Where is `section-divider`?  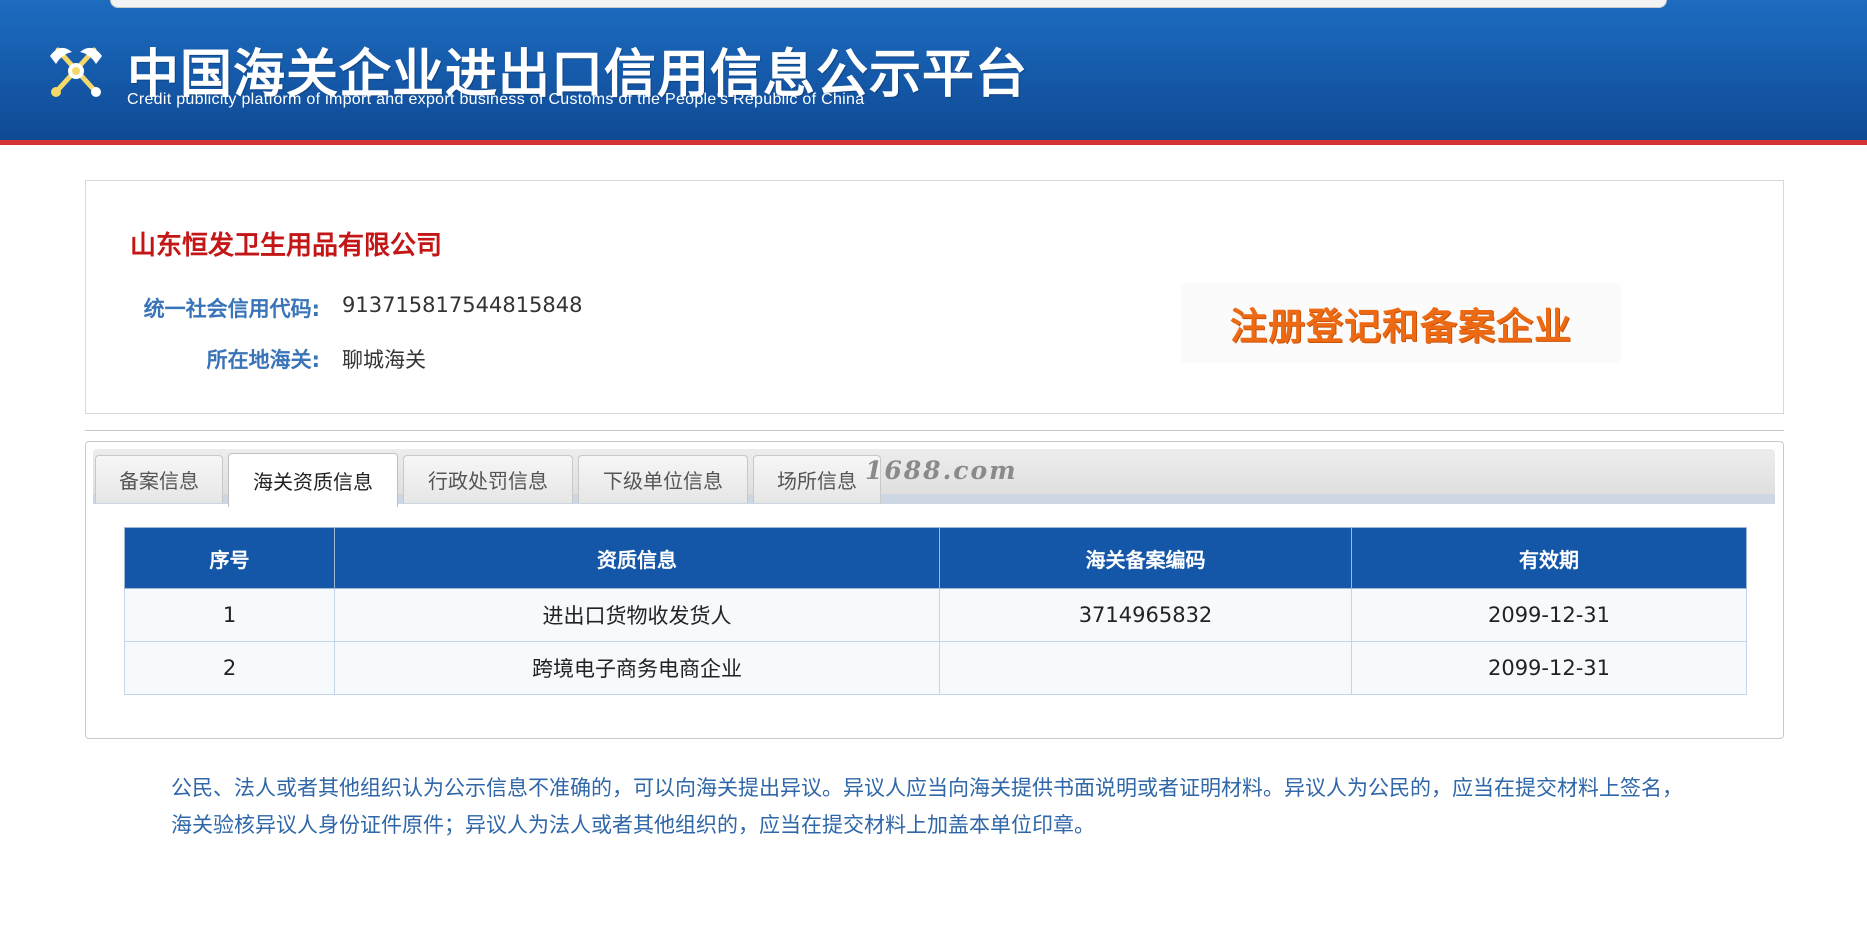 section-divider is located at coordinates (934, 430).